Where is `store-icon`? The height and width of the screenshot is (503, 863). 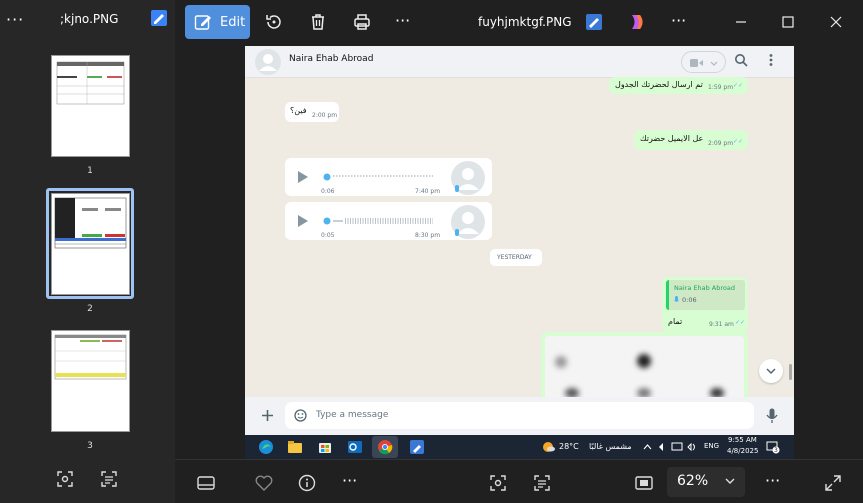
store-icon is located at coordinates (325, 447).